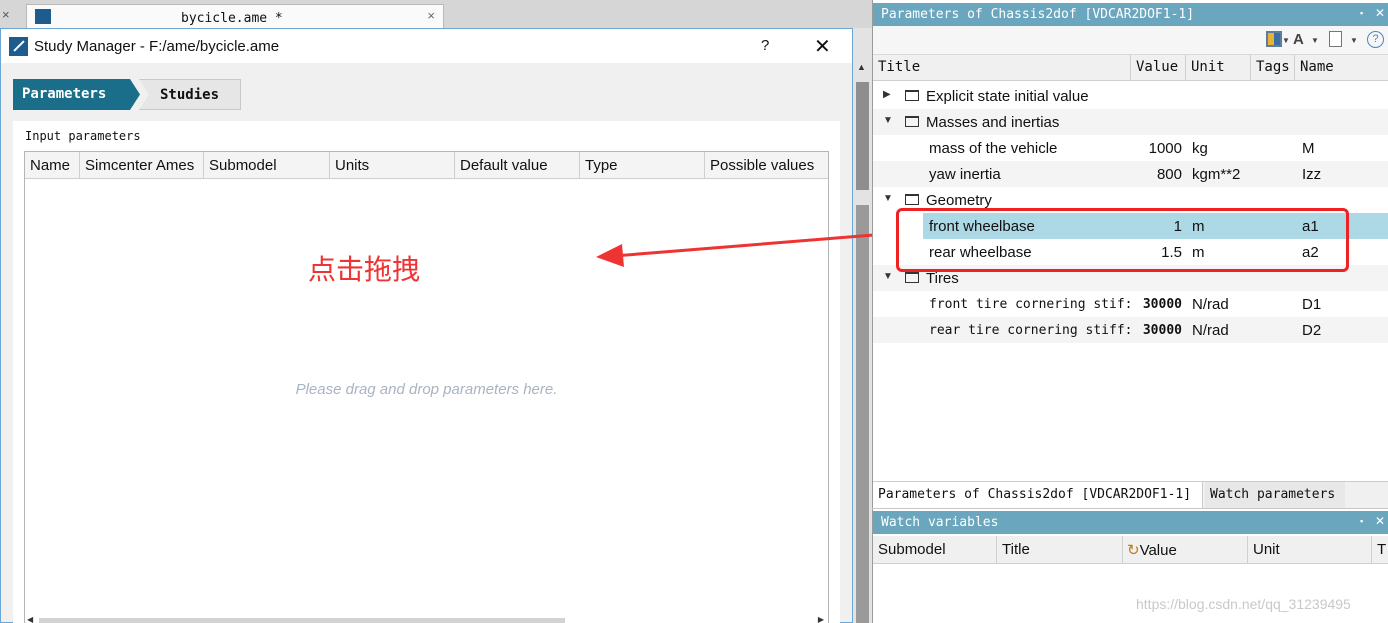 This screenshot has width=1388, height=623. Describe the element at coordinates (1122, 240) in the screenshot. I see `annotation-highlight-box` at that location.